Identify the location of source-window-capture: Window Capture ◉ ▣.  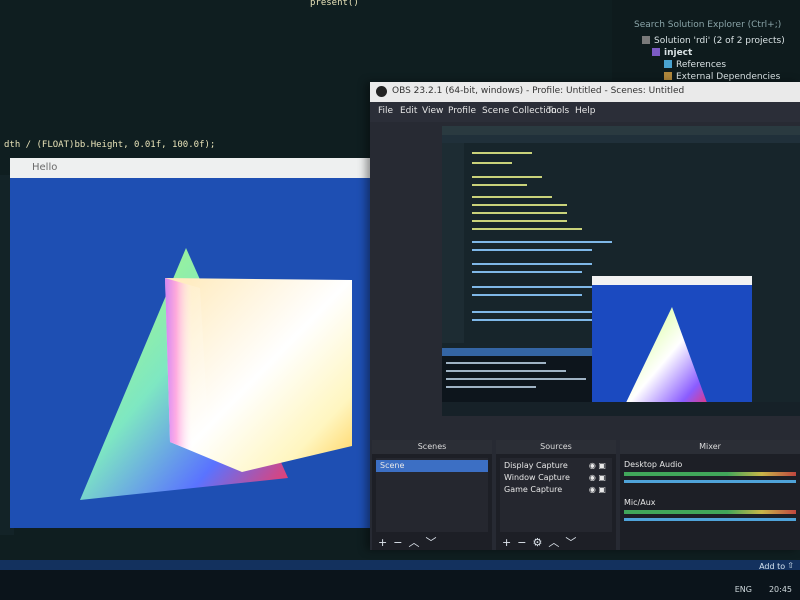
(556, 478).